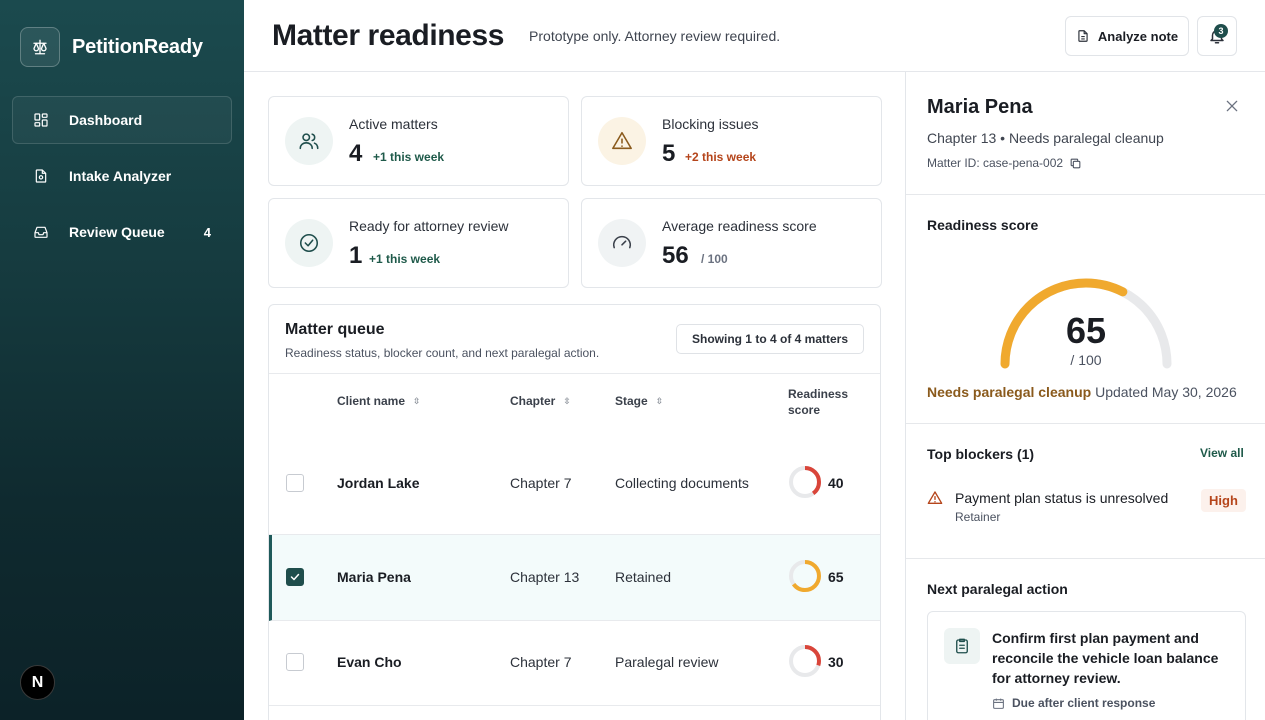 This screenshot has height=720, width=1265. I want to click on table-row-selected: Maria Pena Chapter 13 Retained 65, so click(574, 578).